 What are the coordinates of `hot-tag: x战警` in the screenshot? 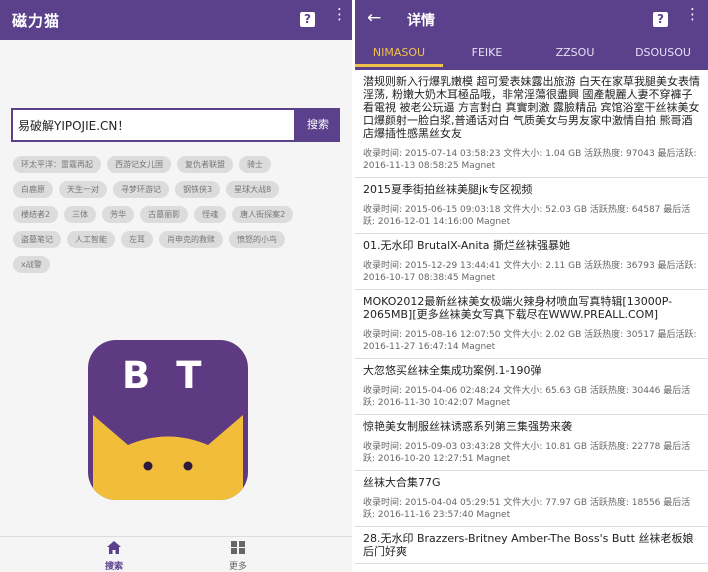 It's located at (31, 264).